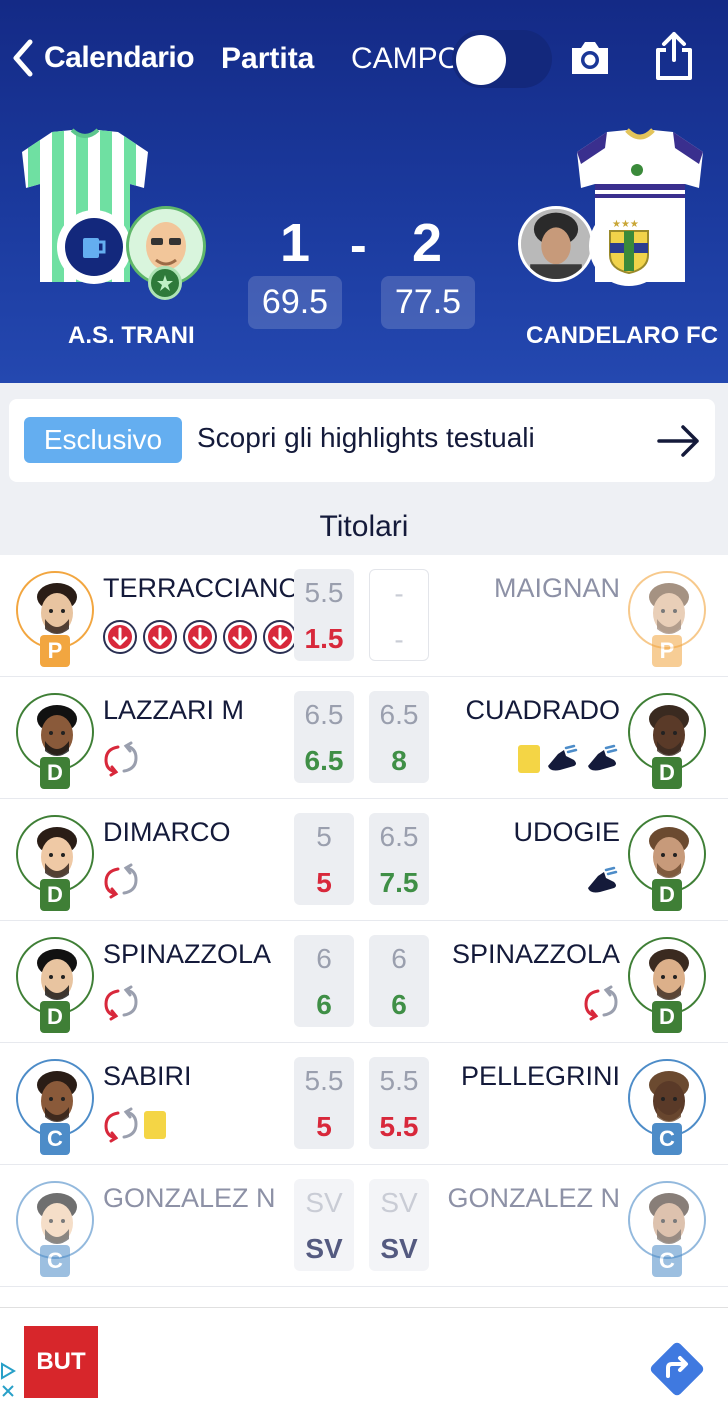 The height and width of the screenshot is (1405, 728). I want to click on vote-value: 5, so click(324, 836).